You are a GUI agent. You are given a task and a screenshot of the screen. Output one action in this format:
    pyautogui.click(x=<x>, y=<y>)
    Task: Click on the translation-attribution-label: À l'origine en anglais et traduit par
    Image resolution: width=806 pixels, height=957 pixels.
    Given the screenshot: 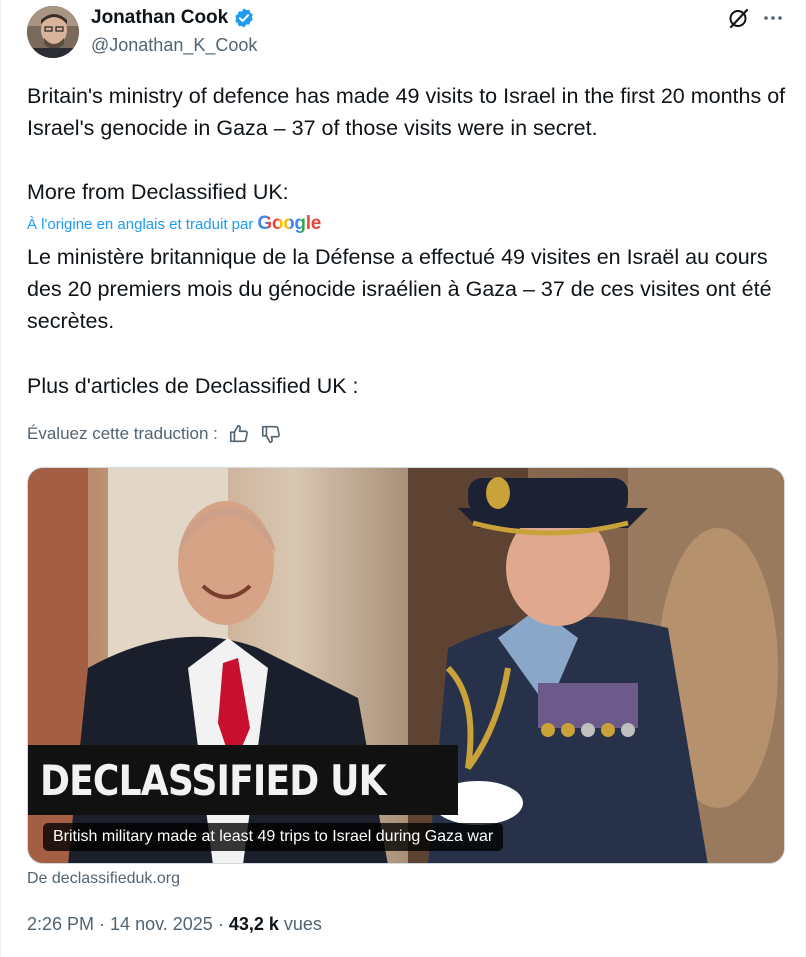 What is the action you would take?
    pyautogui.click(x=140, y=224)
    